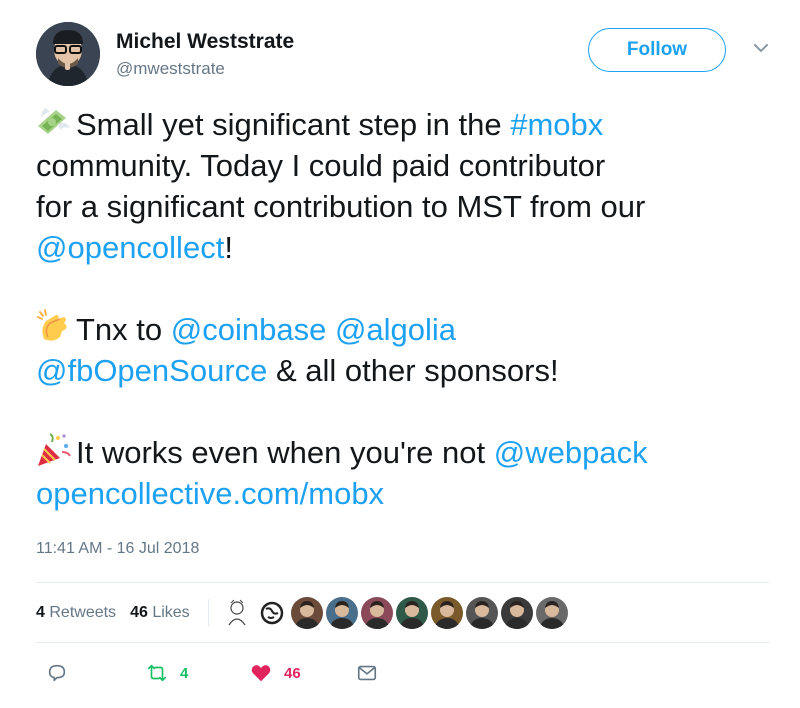 Image resolution: width=800 pixels, height=708 pixels. Describe the element at coordinates (205, 42) in the screenshot. I see `author-name: Michel Weststrate` at that location.